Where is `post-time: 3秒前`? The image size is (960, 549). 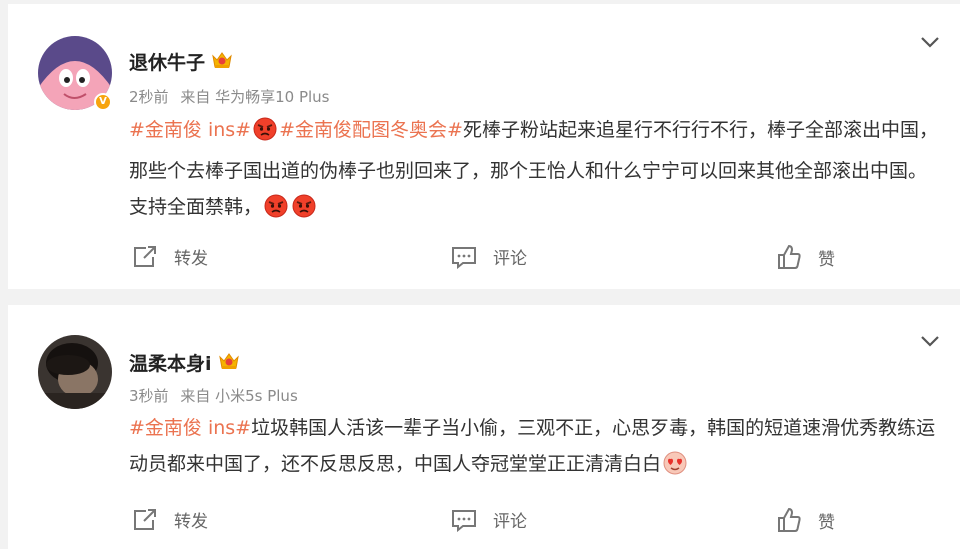
post-time: 3秒前 is located at coordinates (149, 396).